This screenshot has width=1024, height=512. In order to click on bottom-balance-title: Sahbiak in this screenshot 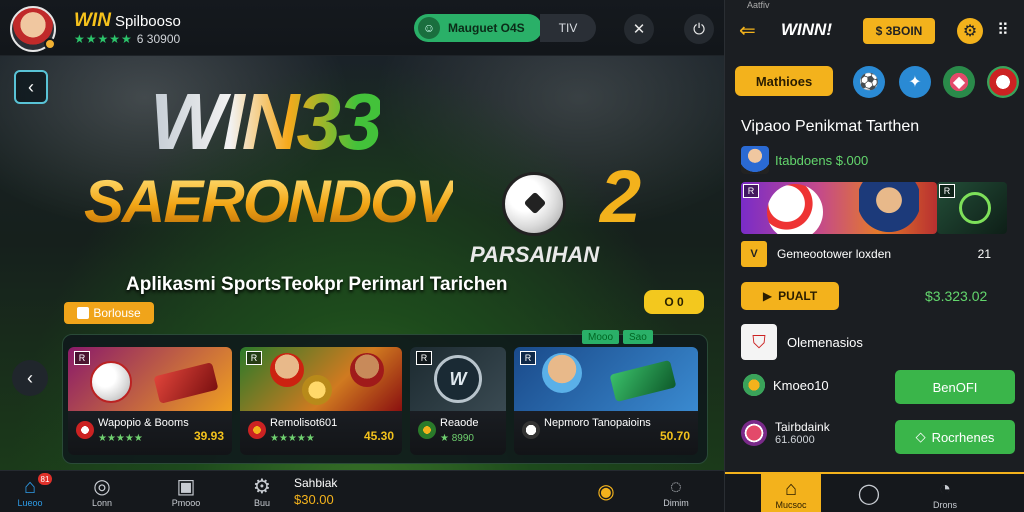, I will do `click(316, 483)`.